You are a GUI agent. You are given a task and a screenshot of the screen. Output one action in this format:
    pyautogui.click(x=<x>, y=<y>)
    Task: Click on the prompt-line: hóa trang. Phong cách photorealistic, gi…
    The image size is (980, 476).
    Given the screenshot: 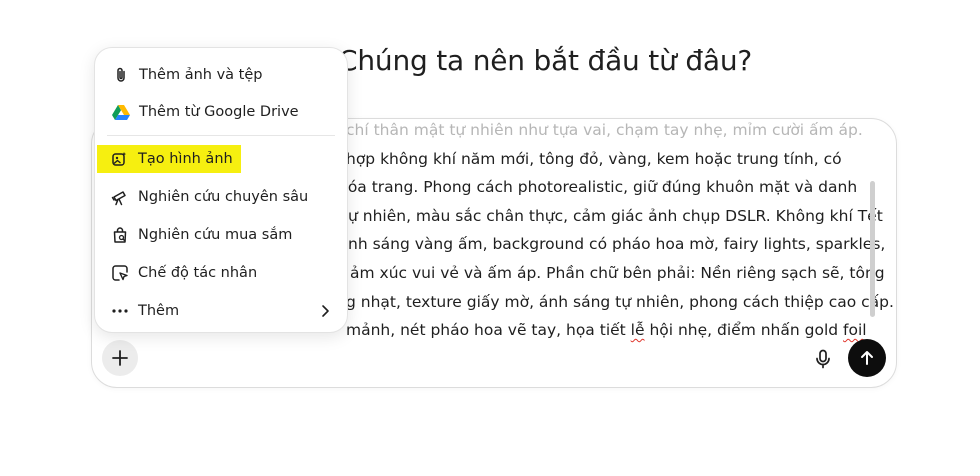 What is the action you would take?
    pyautogui.click(x=598, y=187)
    